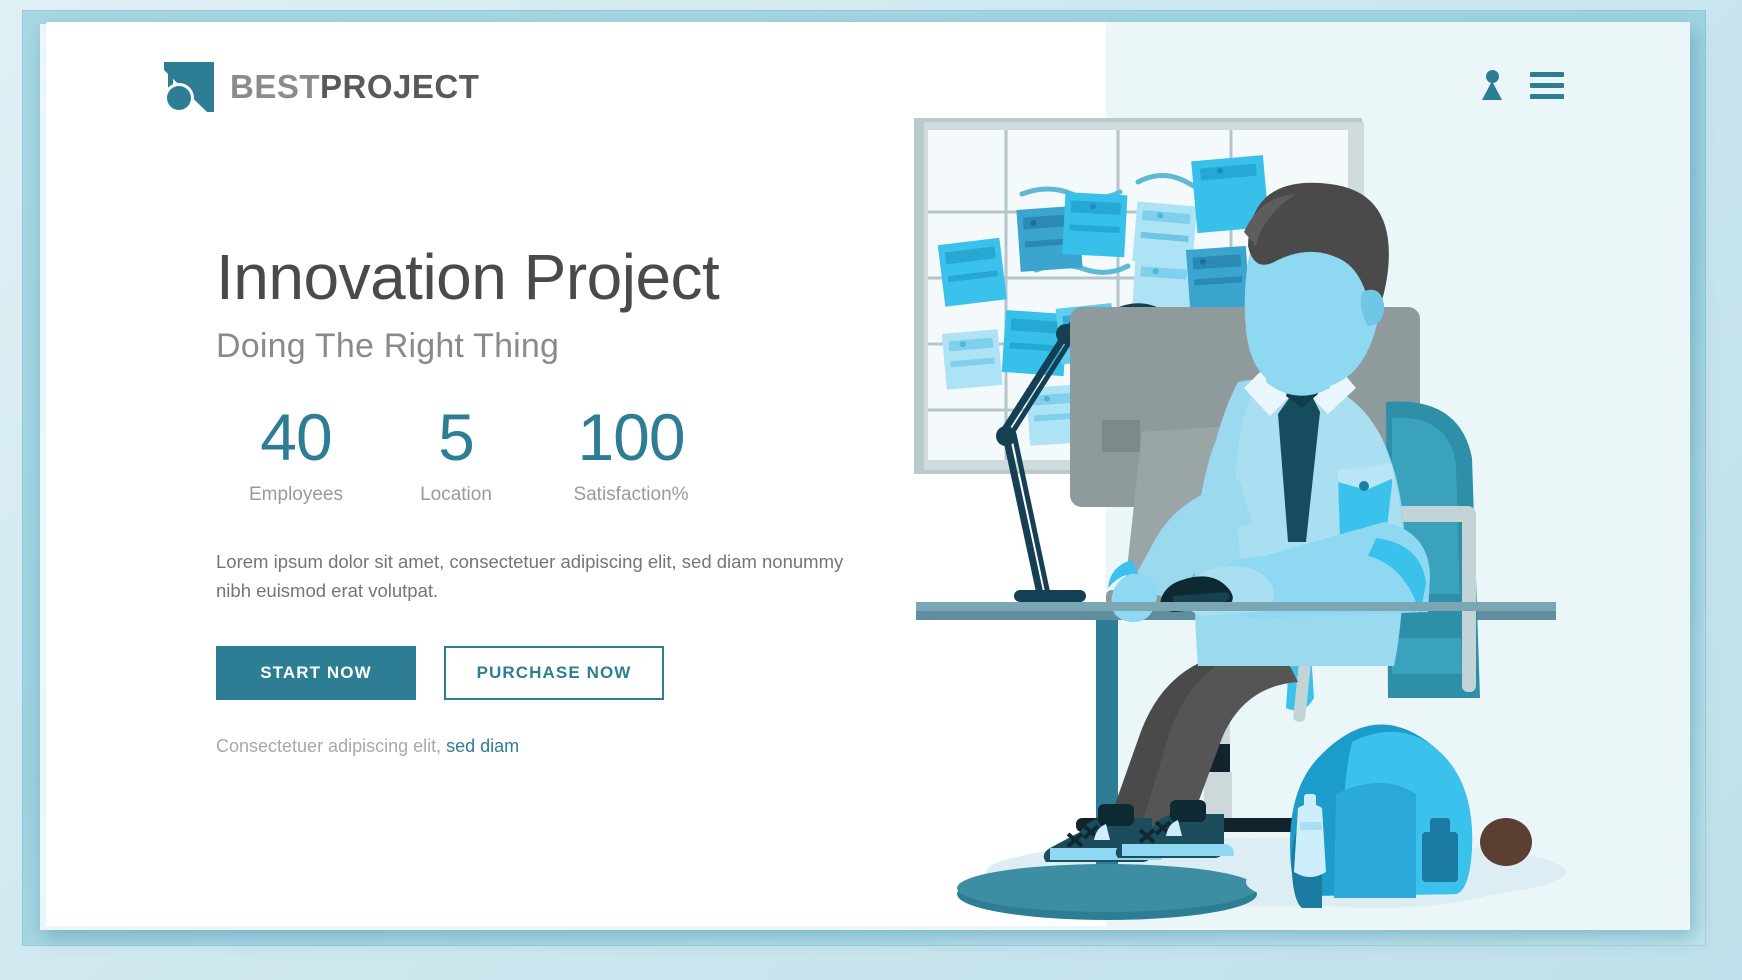 The width and height of the screenshot is (1742, 980). I want to click on cta-button-group: START NOW PURCHASE NOW, so click(566, 672).